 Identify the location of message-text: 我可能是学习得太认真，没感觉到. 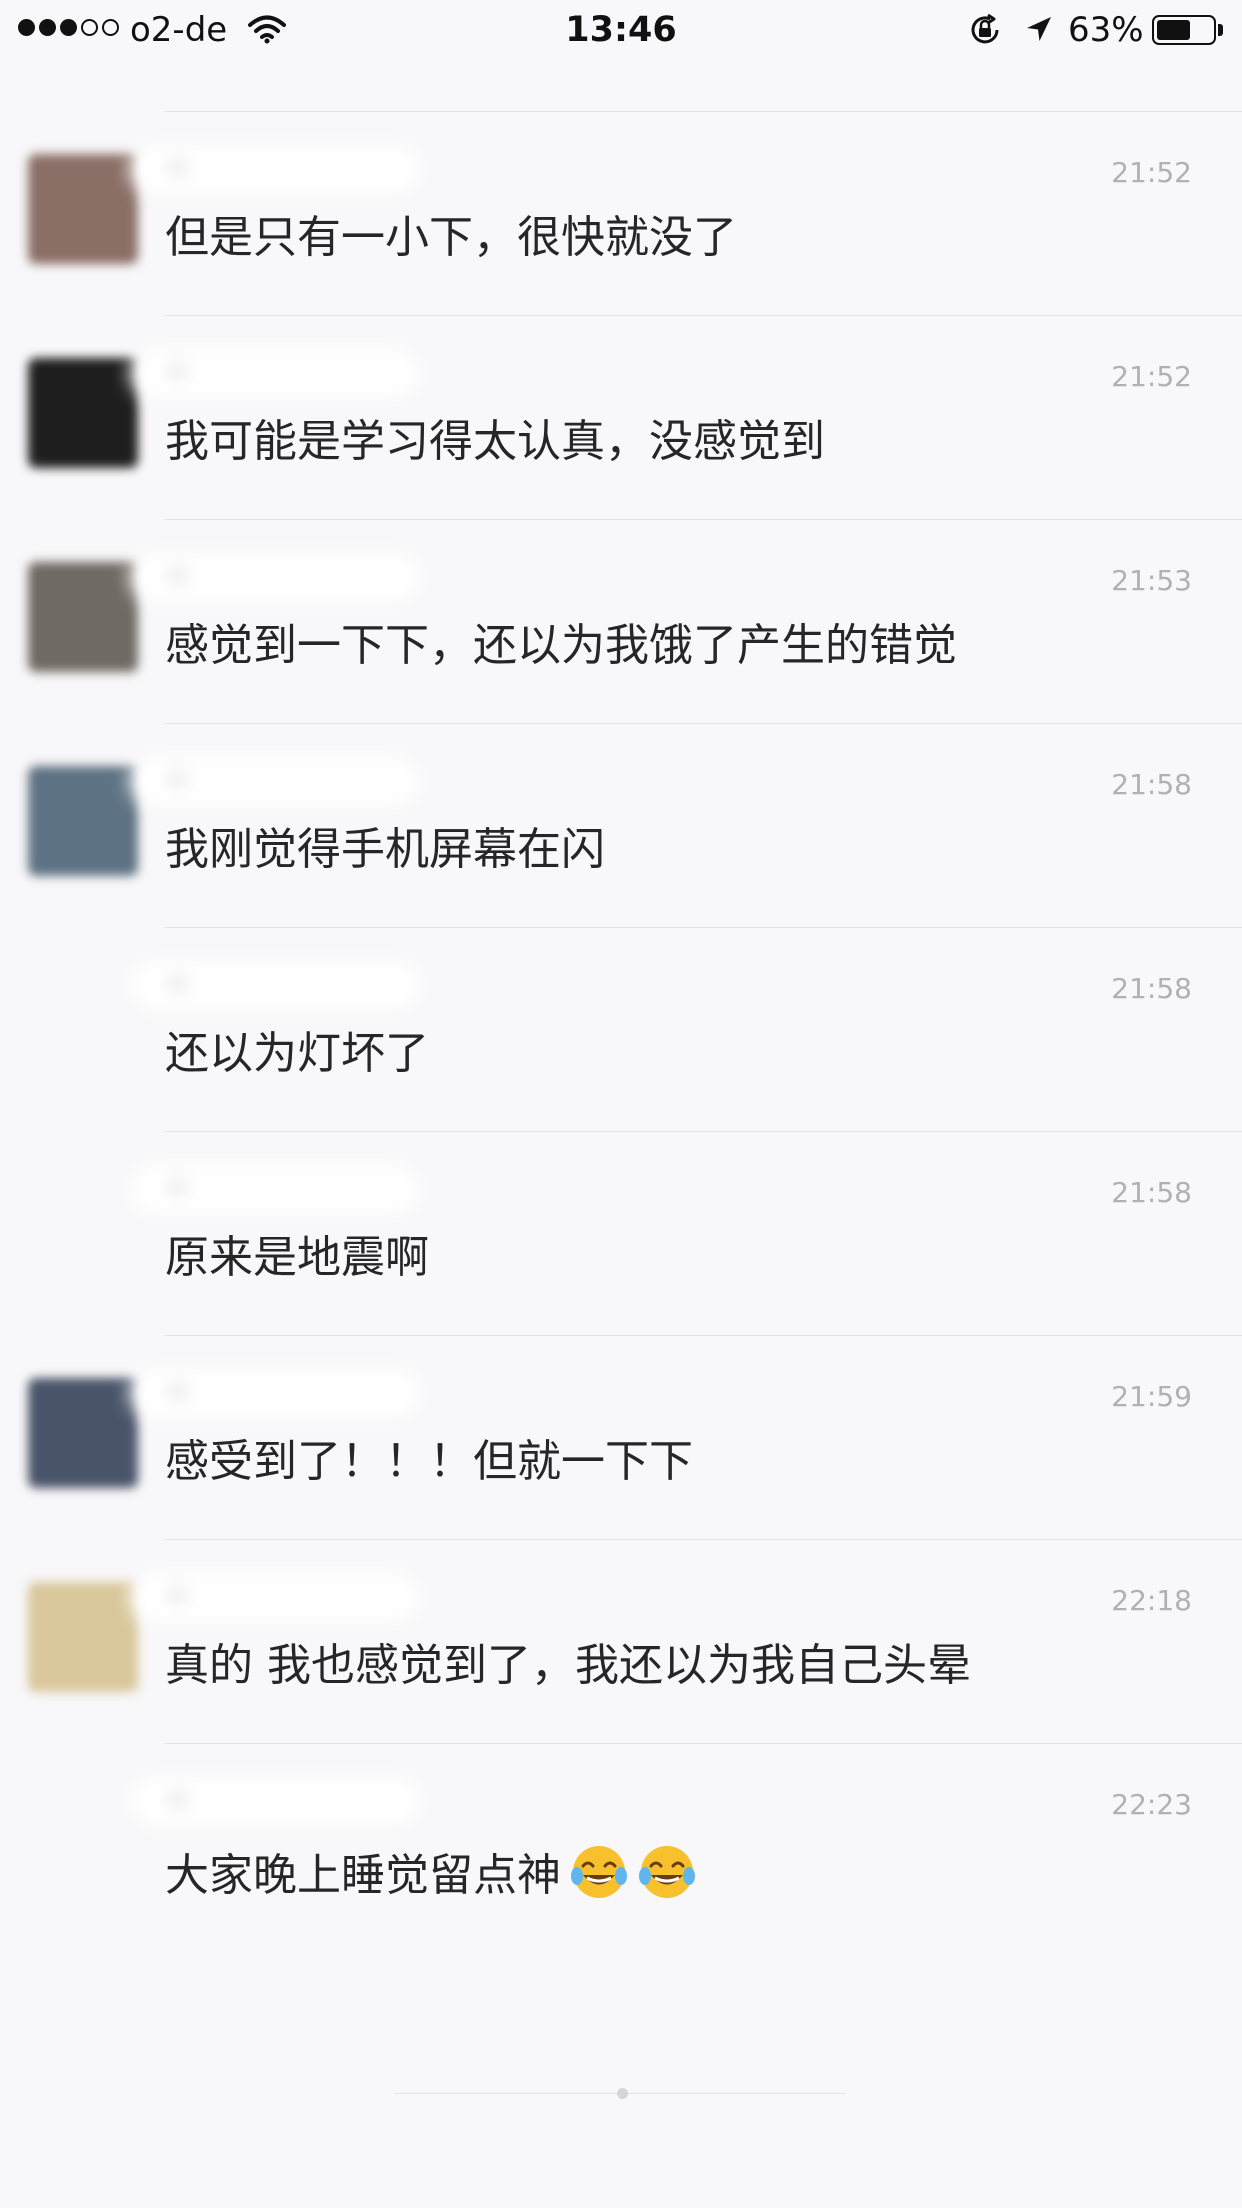
(495, 442).